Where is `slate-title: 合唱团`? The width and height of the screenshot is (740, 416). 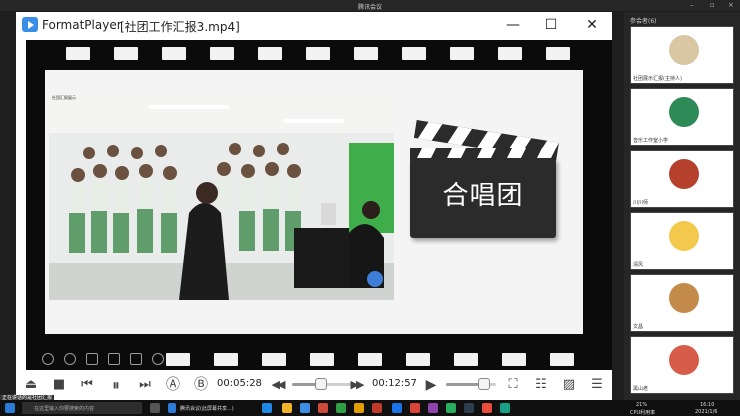 slate-title: 合唱团 is located at coordinates (483, 196).